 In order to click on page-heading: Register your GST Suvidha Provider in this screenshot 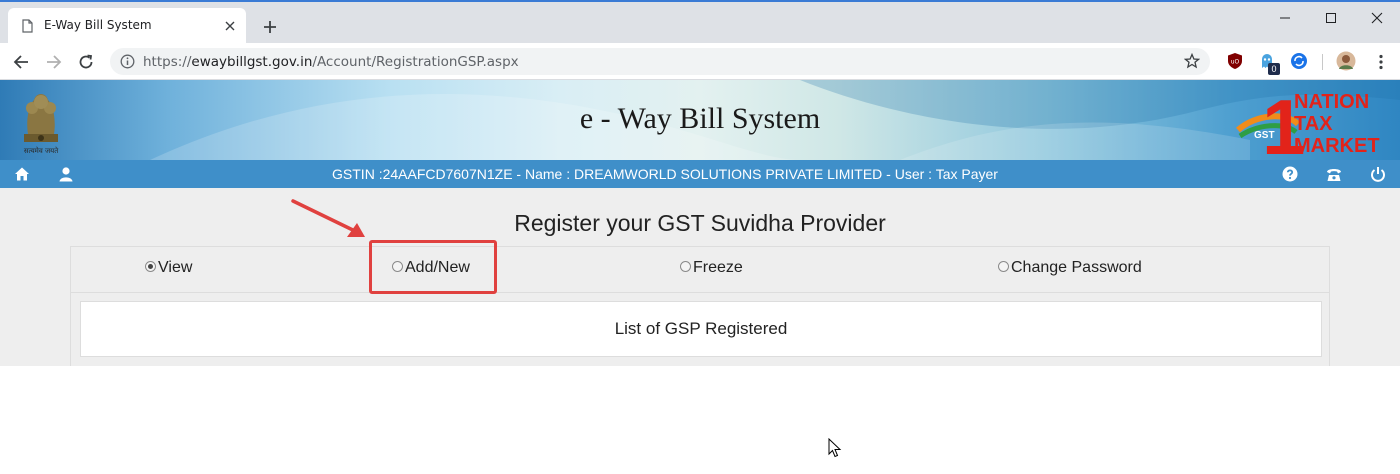, I will do `click(700, 223)`.